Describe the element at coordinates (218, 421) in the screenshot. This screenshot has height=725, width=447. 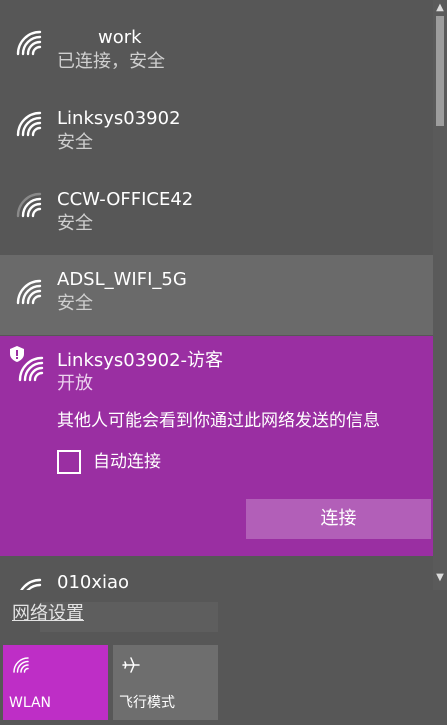
I see `open-network-warning: 其他人可能会看到你通过此网络发送的信息` at that location.